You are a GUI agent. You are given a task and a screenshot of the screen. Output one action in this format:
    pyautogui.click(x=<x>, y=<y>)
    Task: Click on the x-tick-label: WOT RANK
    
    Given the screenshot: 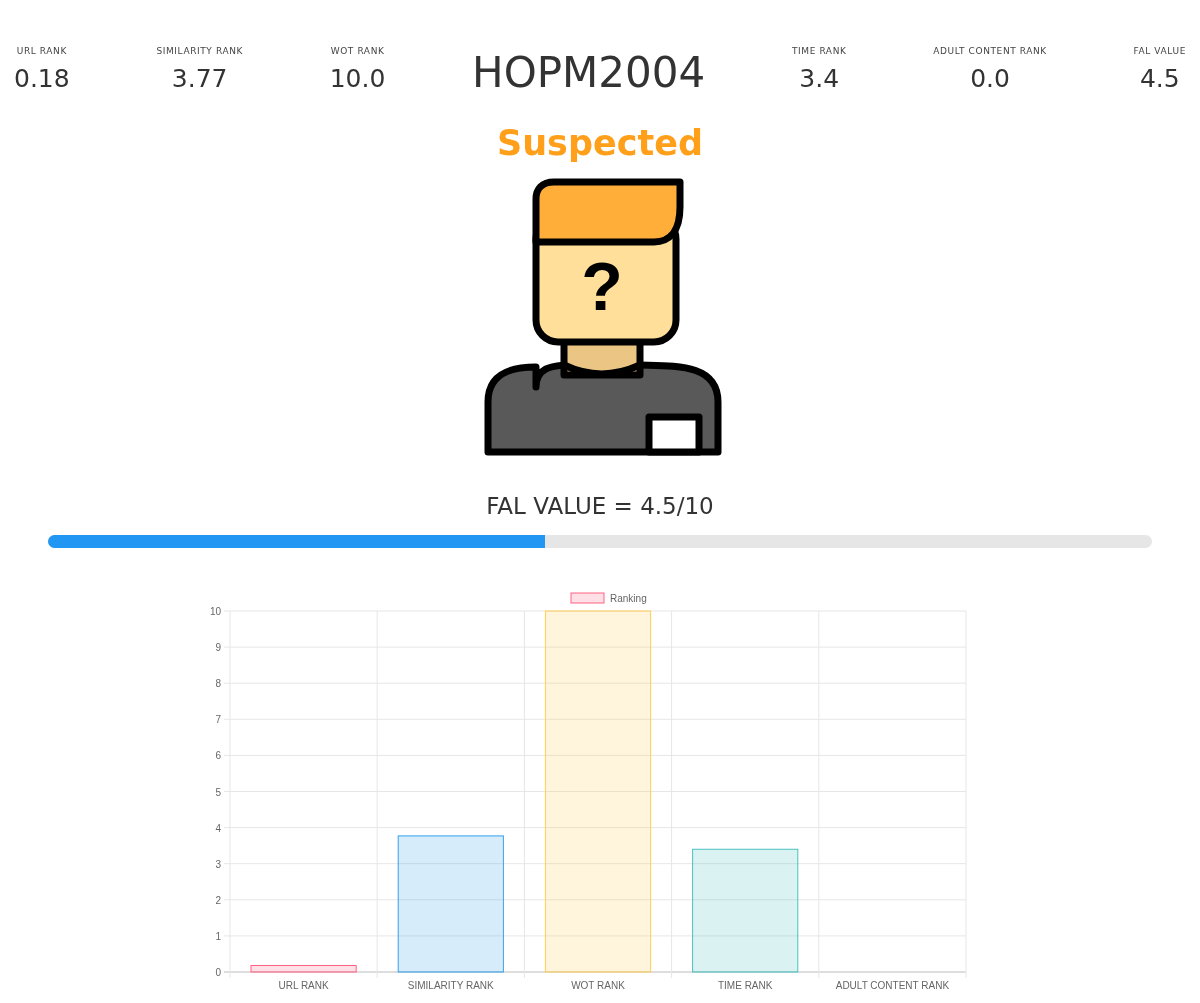 What is the action you would take?
    pyautogui.click(x=598, y=985)
    